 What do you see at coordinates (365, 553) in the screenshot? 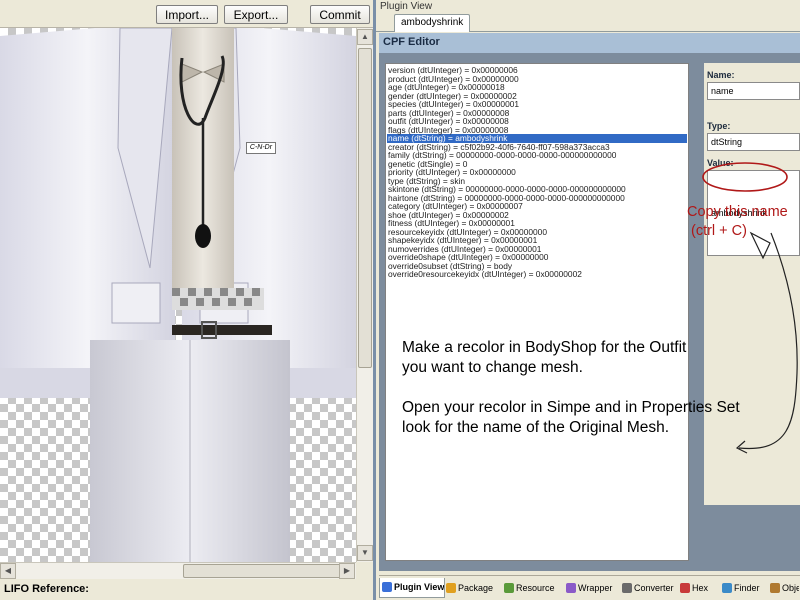
I see `scroll-down-icon: ▼` at bounding box center [365, 553].